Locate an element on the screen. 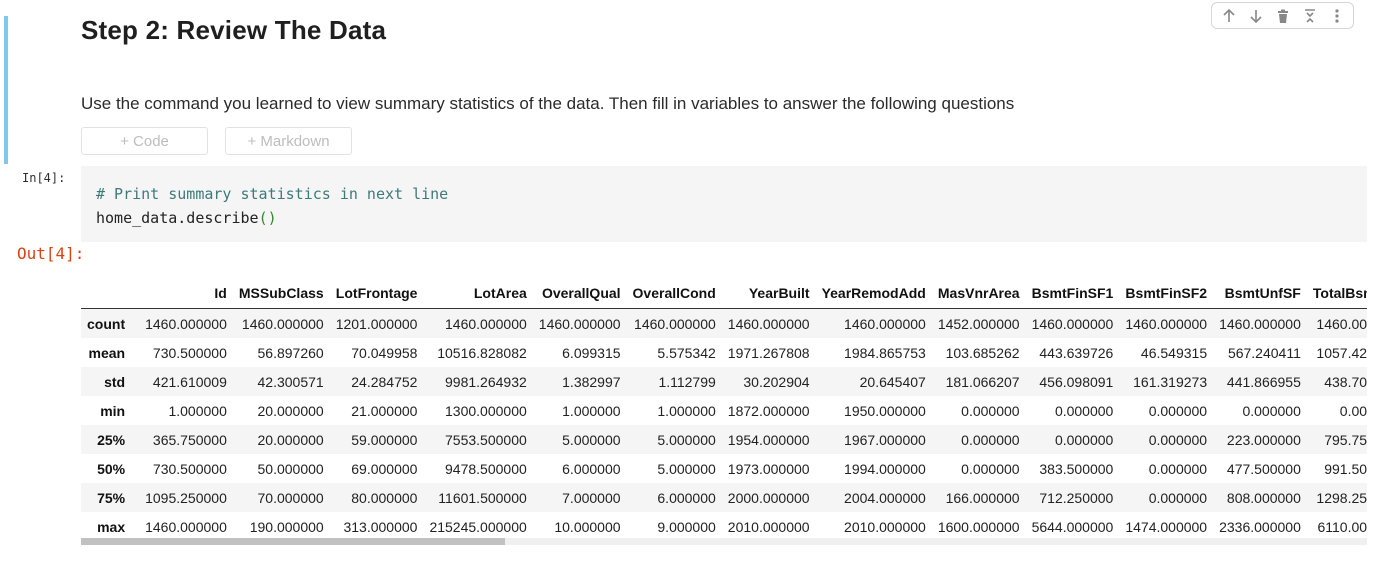 Image resolution: width=1400 pixels, height=572 pixels. add-markdown-cell-button: + Markdown is located at coordinates (288, 141).